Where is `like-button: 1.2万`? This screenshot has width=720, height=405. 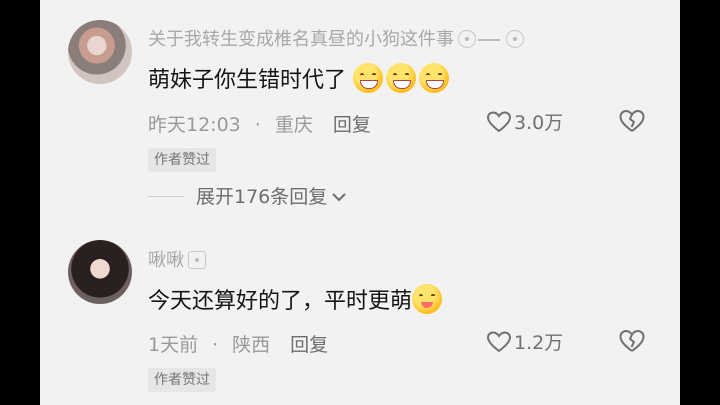 like-button: 1.2万 is located at coordinates (524, 341).